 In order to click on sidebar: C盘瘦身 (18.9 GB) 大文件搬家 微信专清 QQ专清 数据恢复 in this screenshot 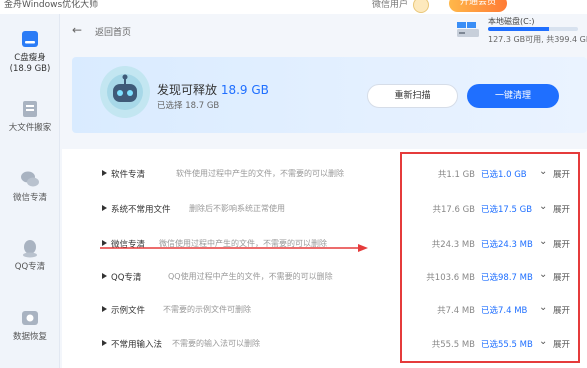, I will do `click(30, 191)`.